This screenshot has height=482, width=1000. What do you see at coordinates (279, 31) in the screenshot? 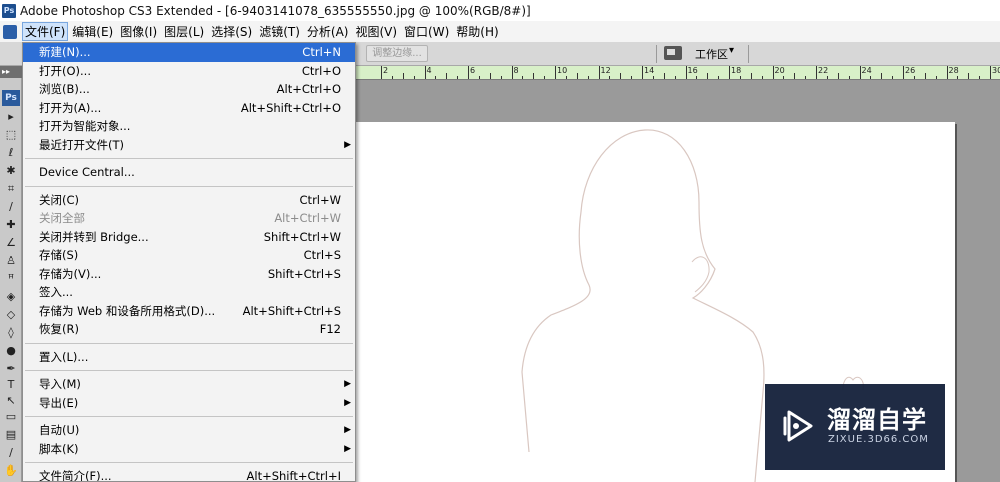
I see `menu-filter: 滤镜(T)` at bounding box center [279, 31].